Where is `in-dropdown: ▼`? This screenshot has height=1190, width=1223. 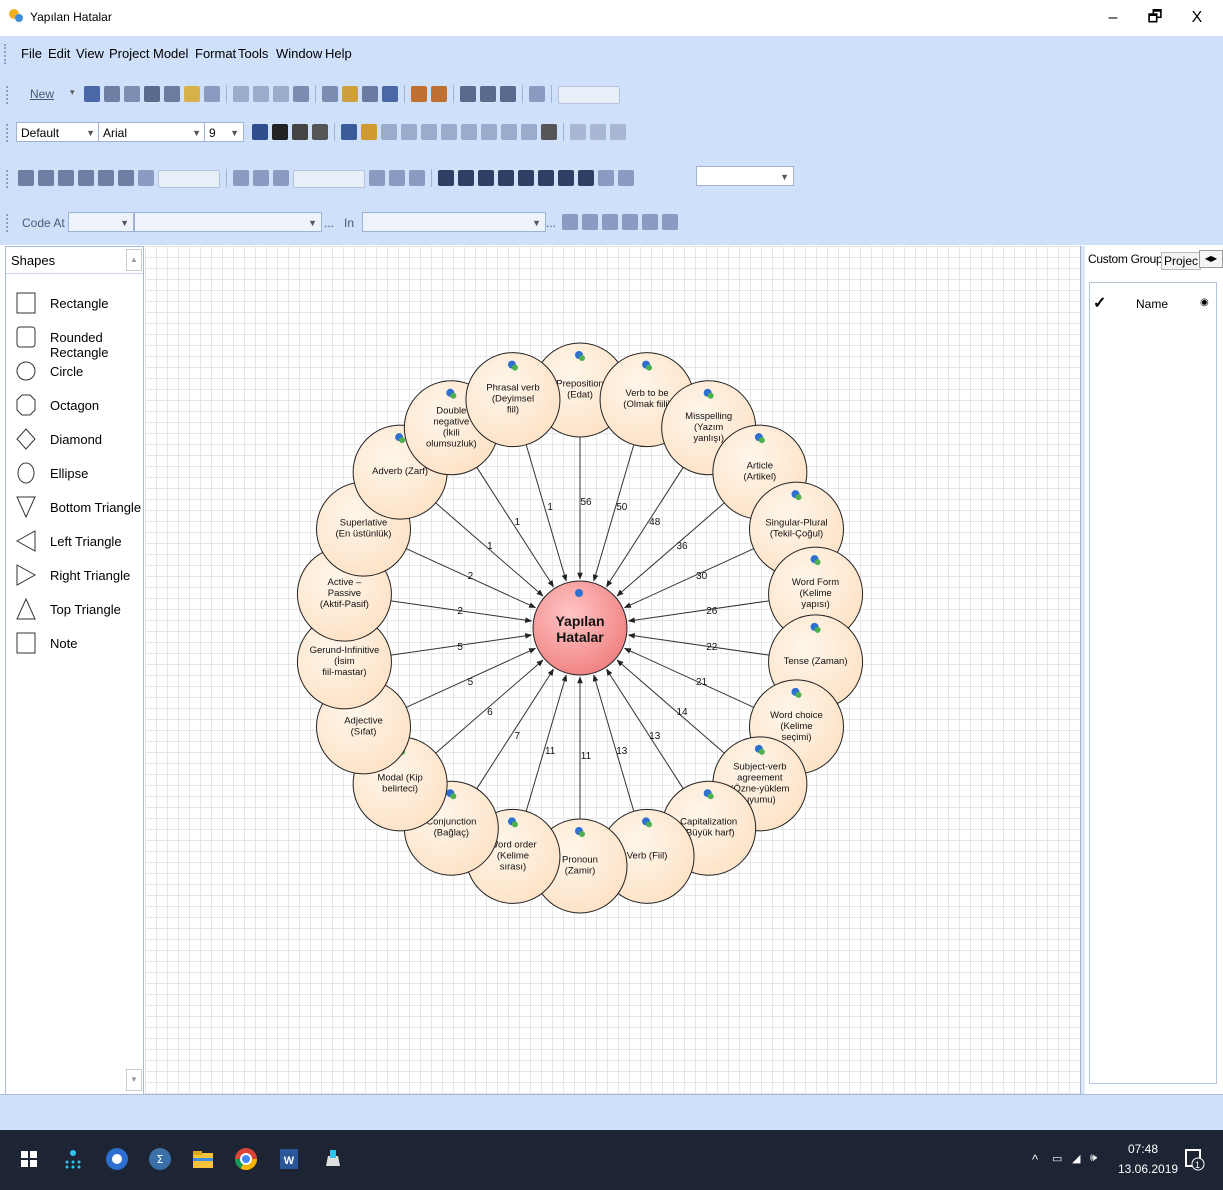
in-dropdown: ▼ is located at coordinates (454, 222).